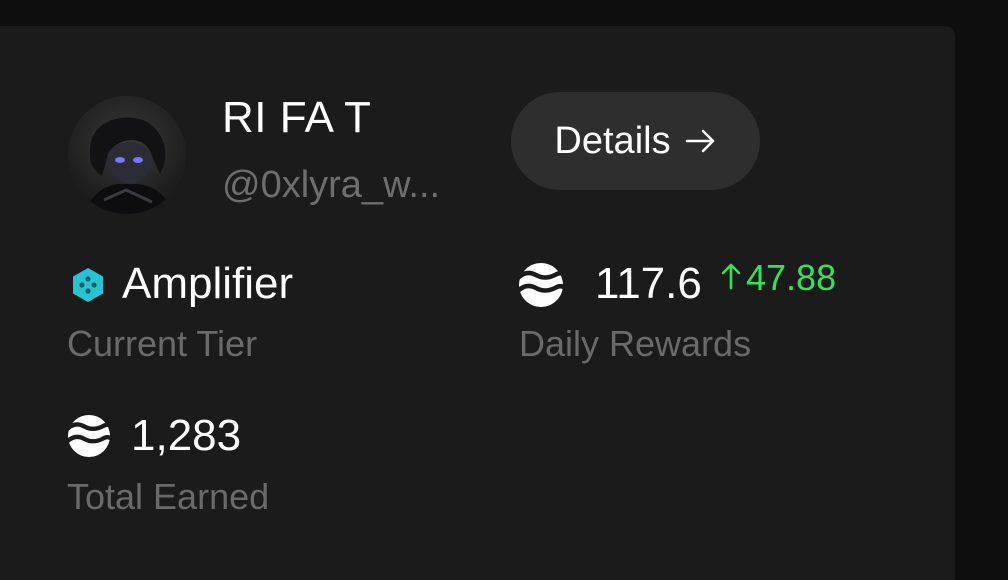 This screenshot has height=580, width=1008. What do you see at coordinates (162, 343) in the screenshot?
I see `tier-label: Current Tier` at bounding box center [162, 343].